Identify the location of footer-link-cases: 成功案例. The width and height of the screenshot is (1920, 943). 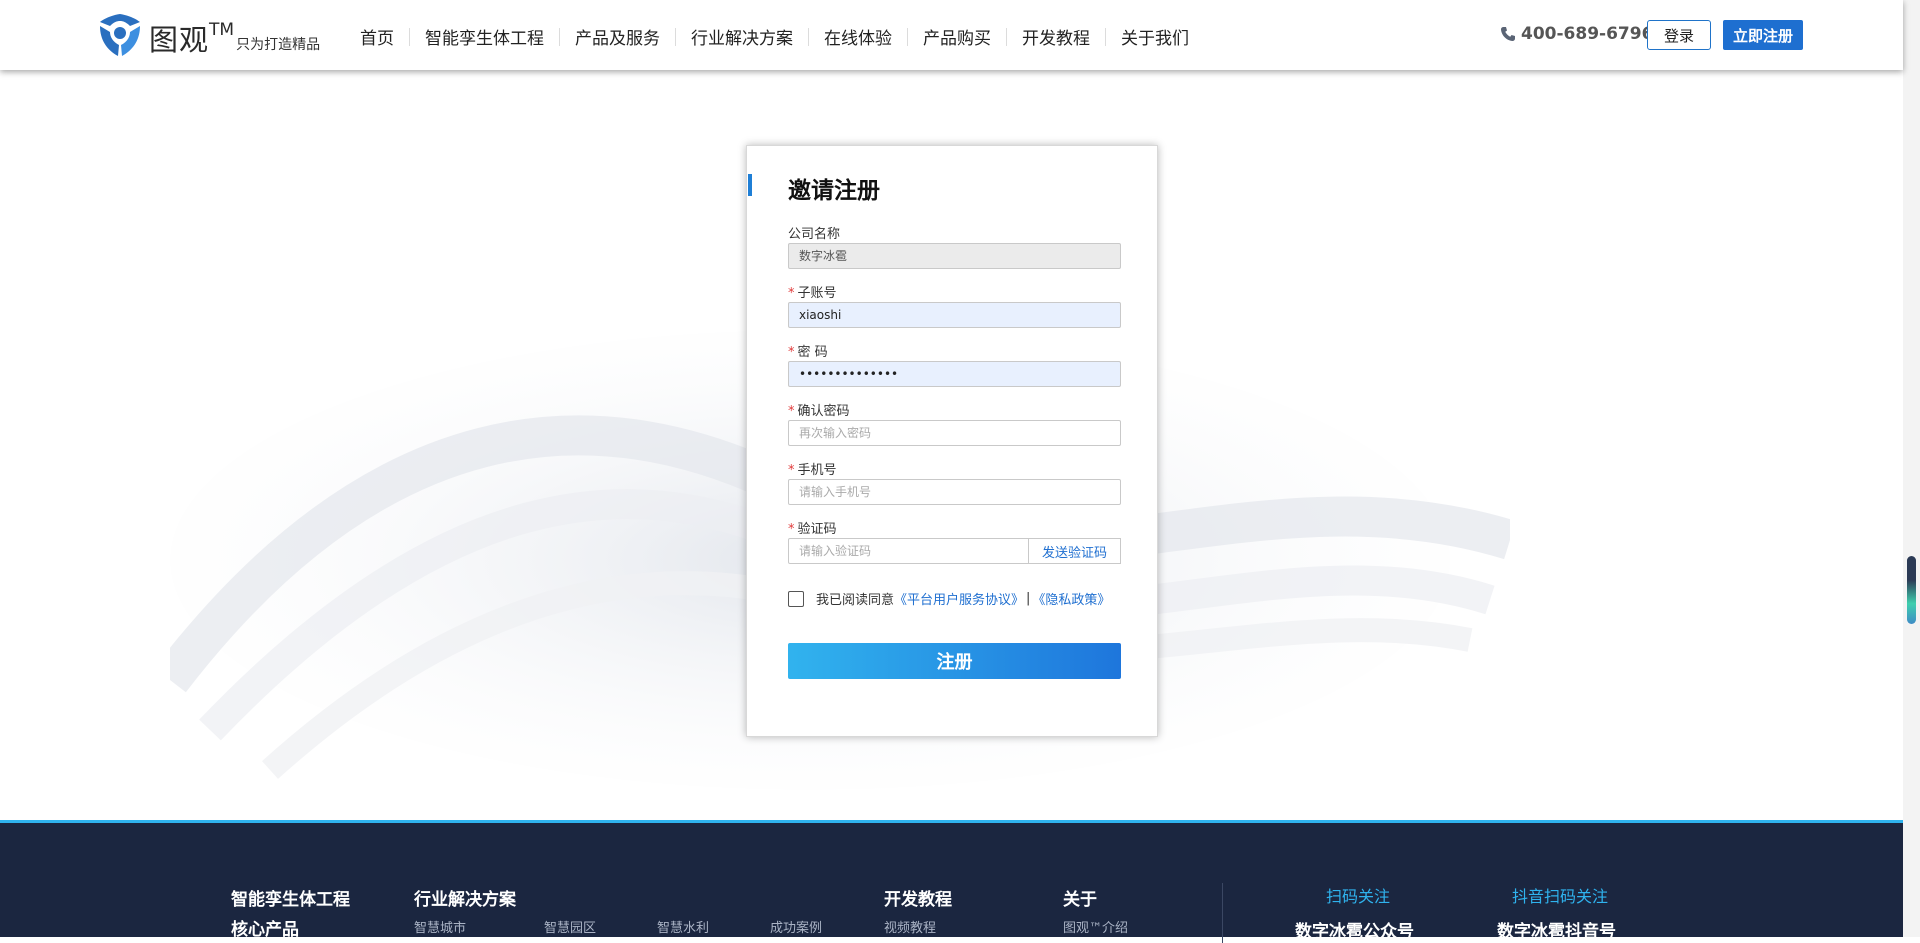
(796, 926).